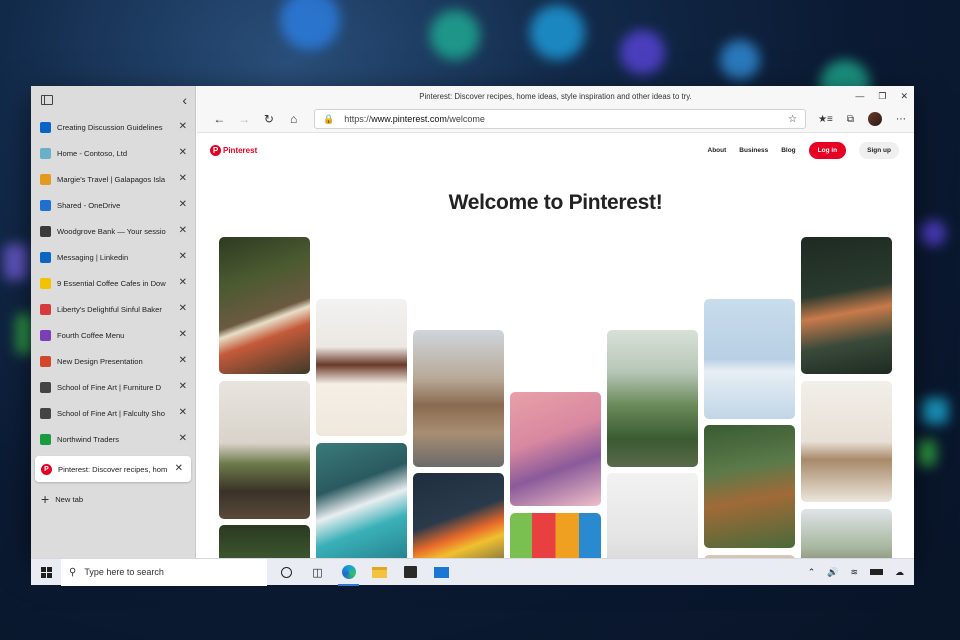 Image resolution: width=960 pixels, height=640 pixels. What do you see at coordinates (113, 205) in the screenshot?
I see `sidebar-tab: Shared - OneDrive ✕` at bounding box center [113, 205].